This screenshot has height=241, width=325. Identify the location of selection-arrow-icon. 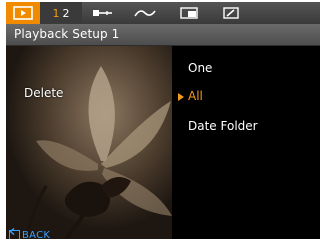
(181, 97).